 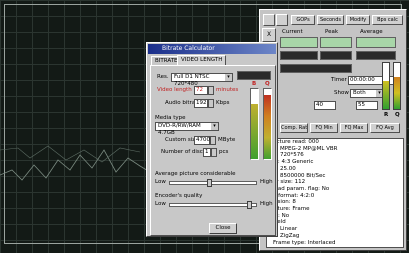 I want to click on close-button-label: Close, so click(x=223, y=228).